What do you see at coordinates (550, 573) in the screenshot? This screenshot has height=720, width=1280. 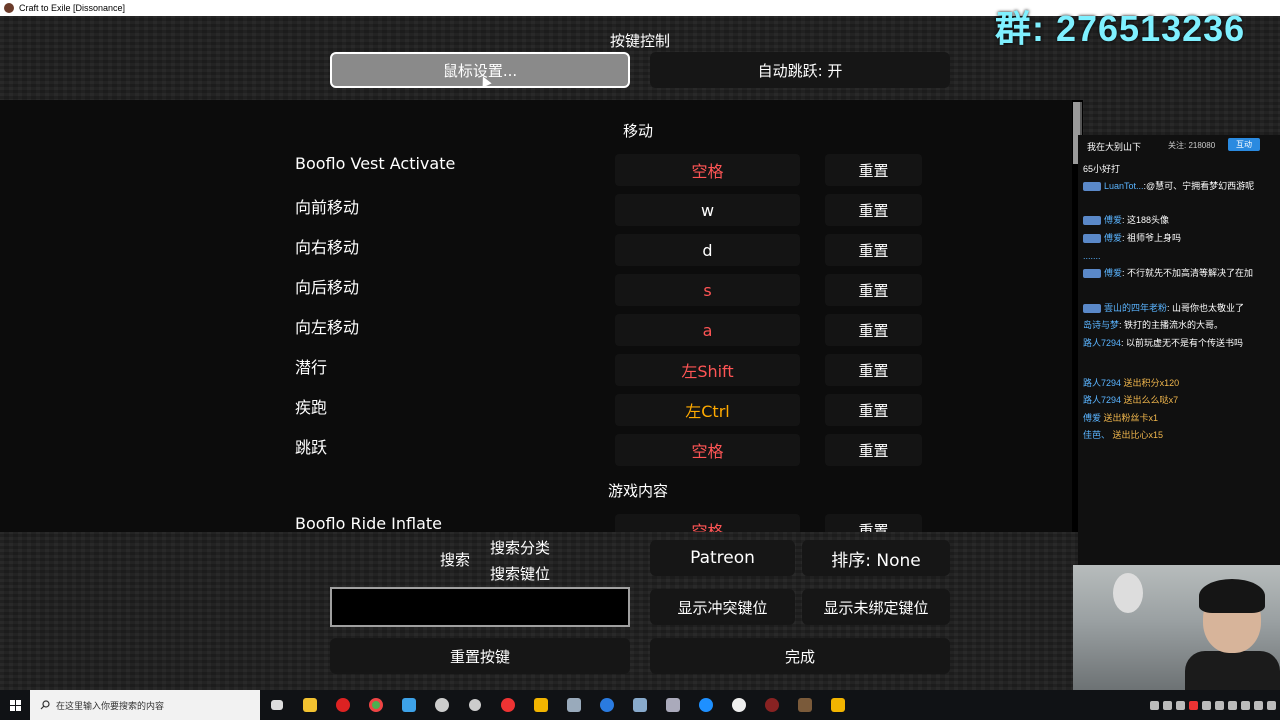 I see `search-keybind-option: 搜索键位` at bounding box center [550, 573].